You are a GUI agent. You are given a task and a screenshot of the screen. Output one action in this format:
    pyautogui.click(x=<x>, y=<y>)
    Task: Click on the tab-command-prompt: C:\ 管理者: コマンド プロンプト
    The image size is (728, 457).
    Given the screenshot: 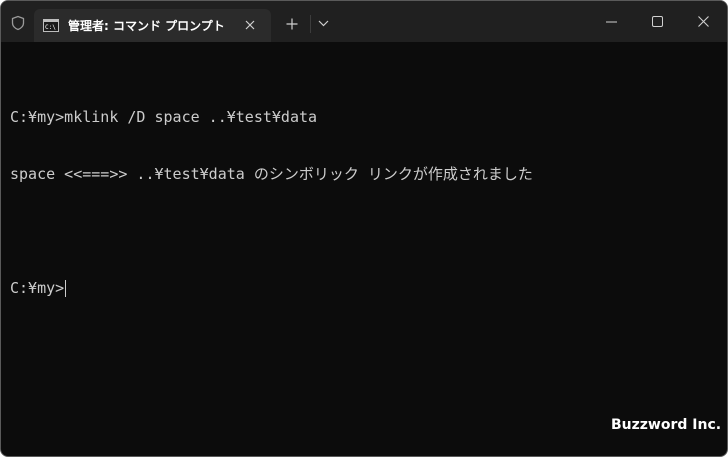 What is the action you would take?
    pyautogui.click(x=152, y=25)
    